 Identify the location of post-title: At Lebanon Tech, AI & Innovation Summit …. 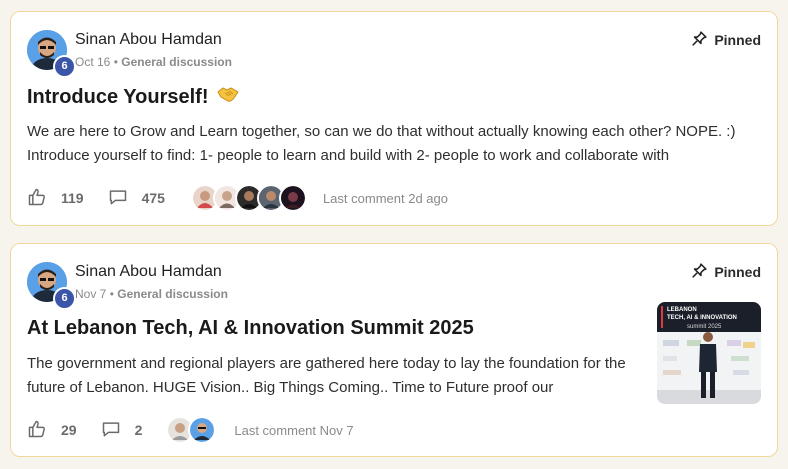
(250, 328).